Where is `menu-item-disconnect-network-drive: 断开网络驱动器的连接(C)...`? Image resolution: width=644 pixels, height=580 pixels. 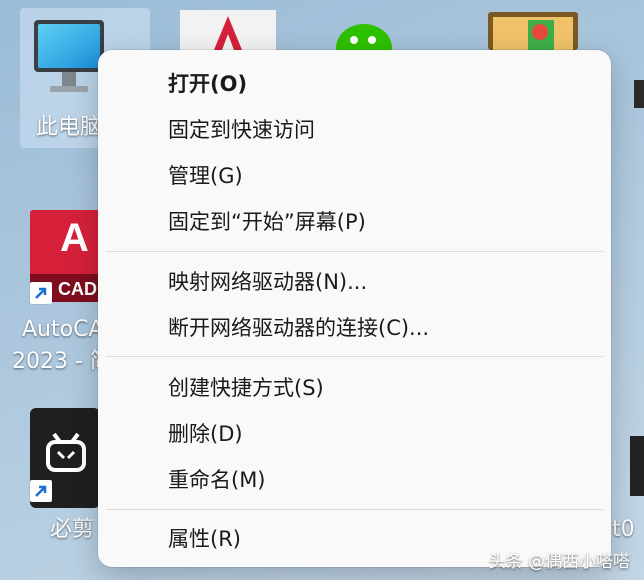 menu-item-disconnect-network-drive: 断开网络驱动器的连接(C)... is located at coordinates (298, 328).